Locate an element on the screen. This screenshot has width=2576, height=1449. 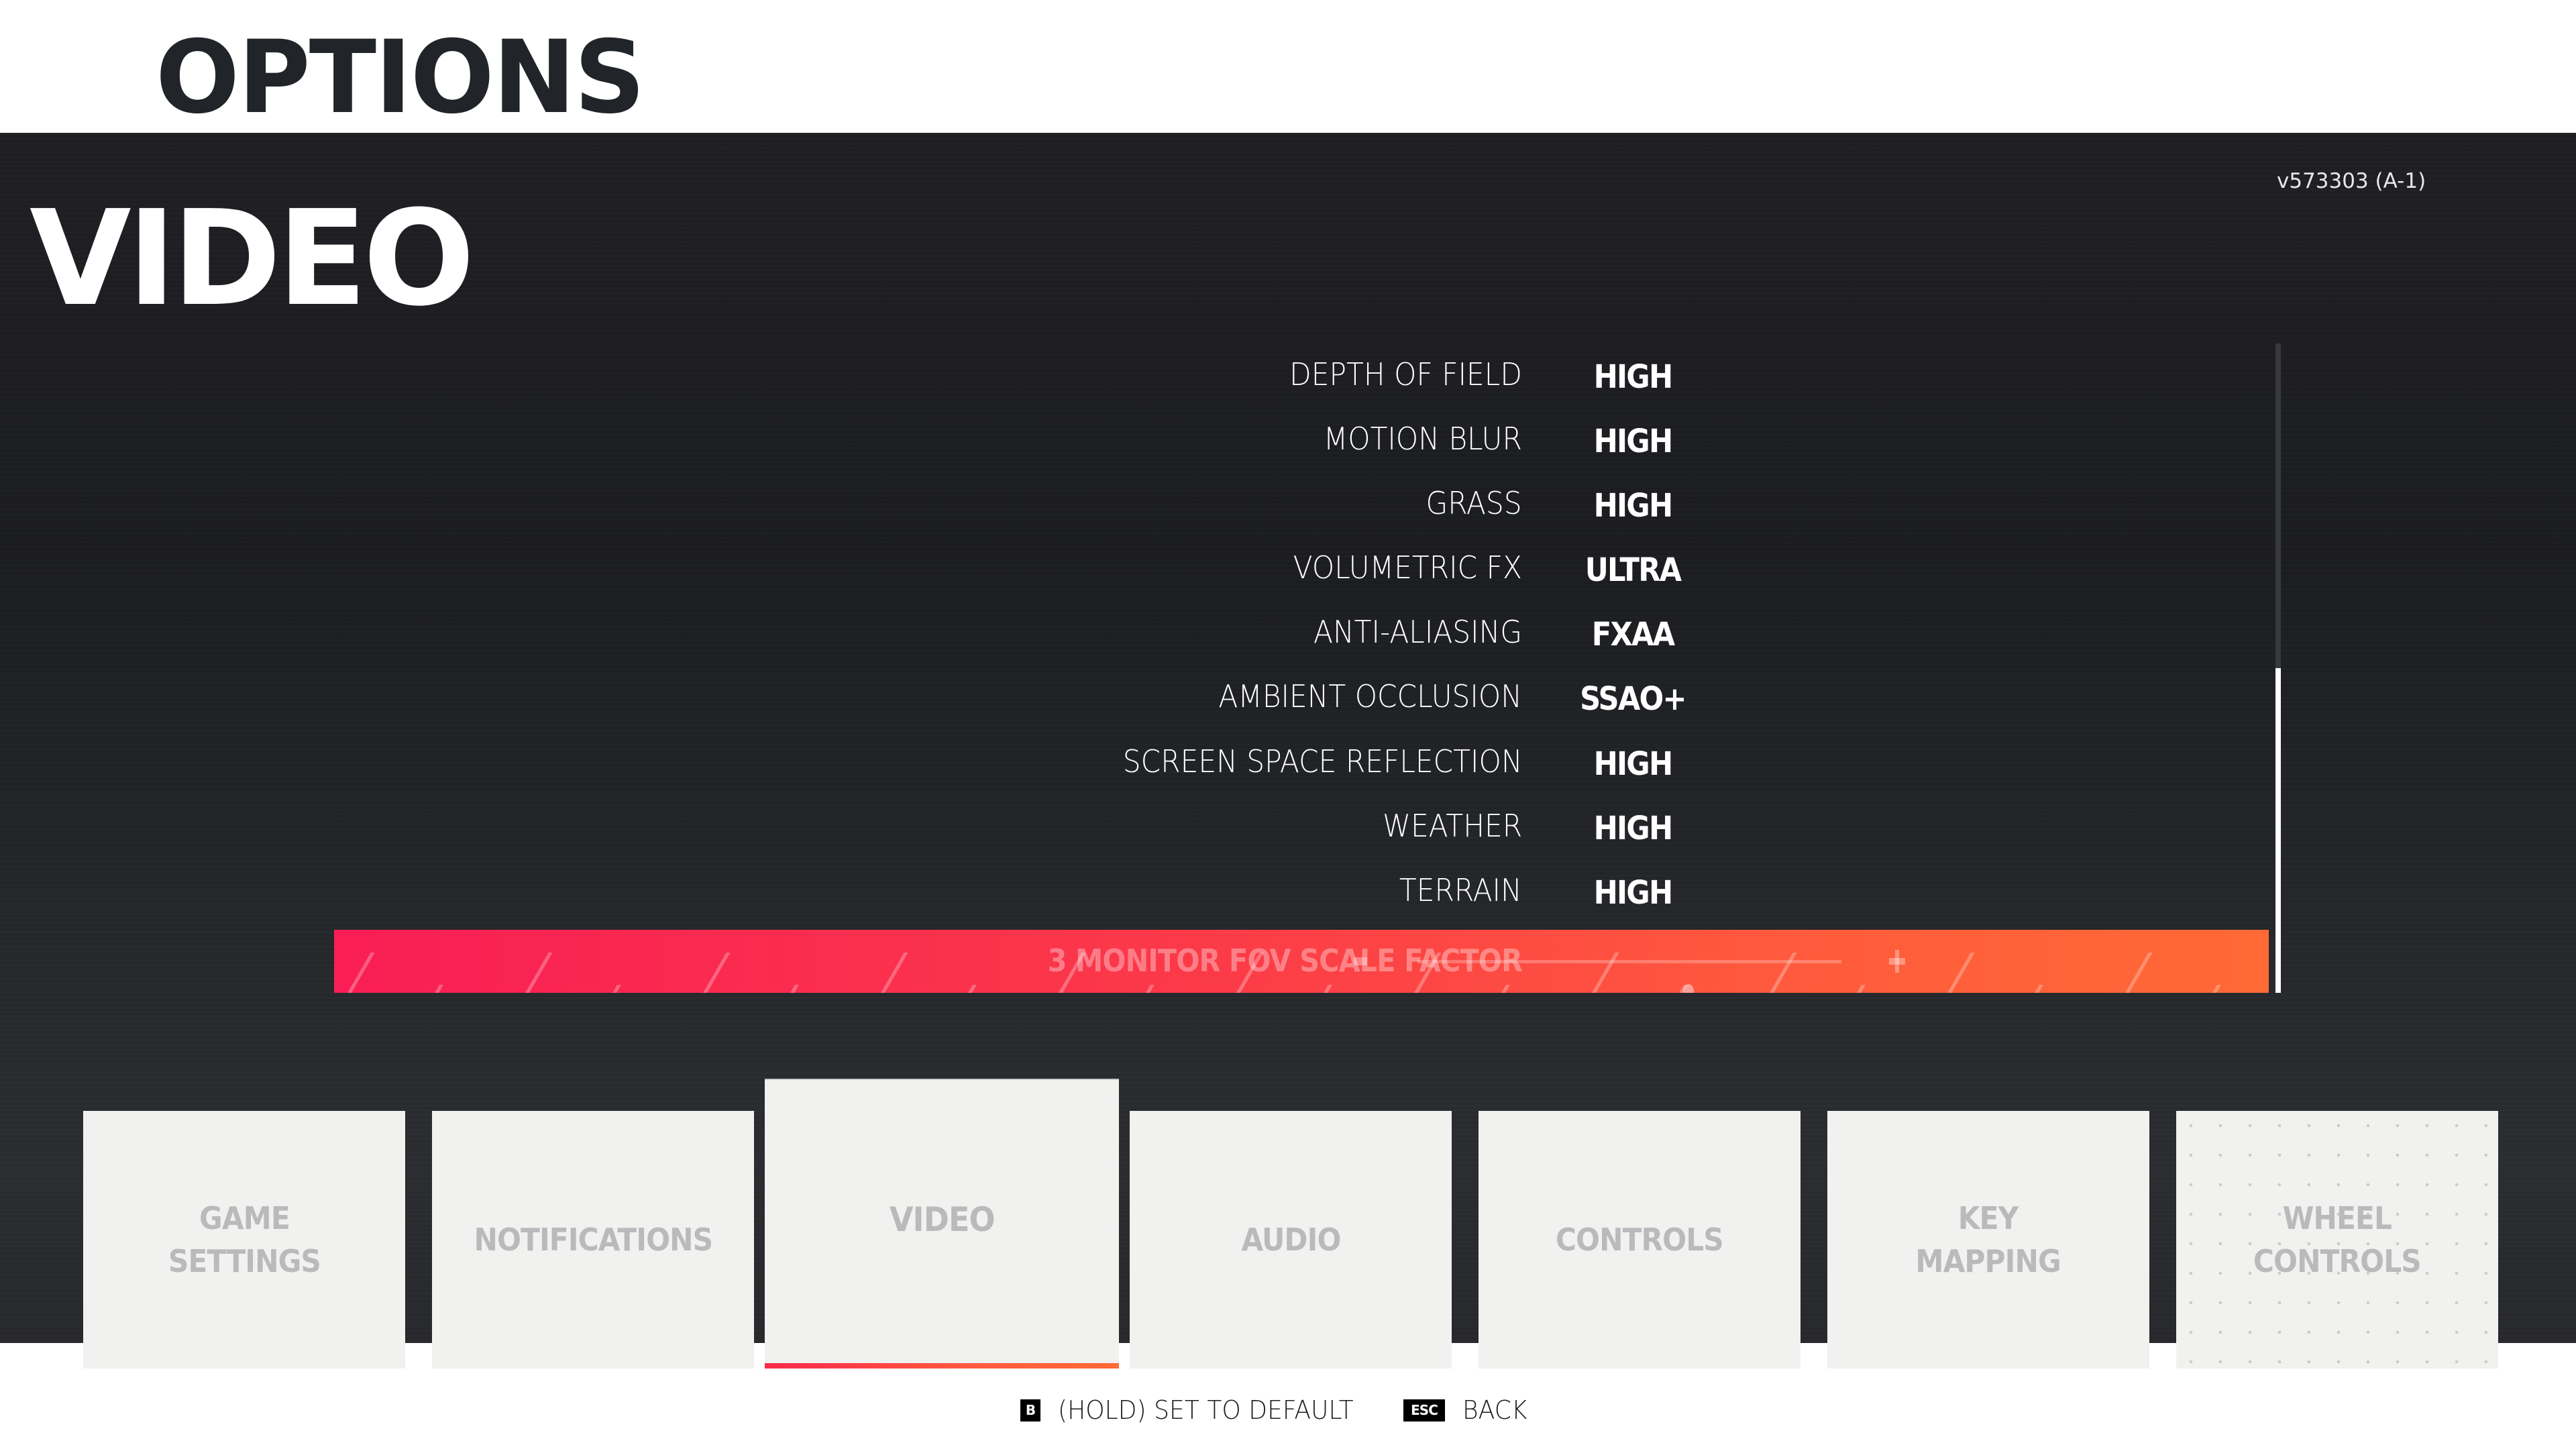
hint-set-to-default: B (HOLD) SET TO DEFAULT is located at coordinates (1194, 1410).